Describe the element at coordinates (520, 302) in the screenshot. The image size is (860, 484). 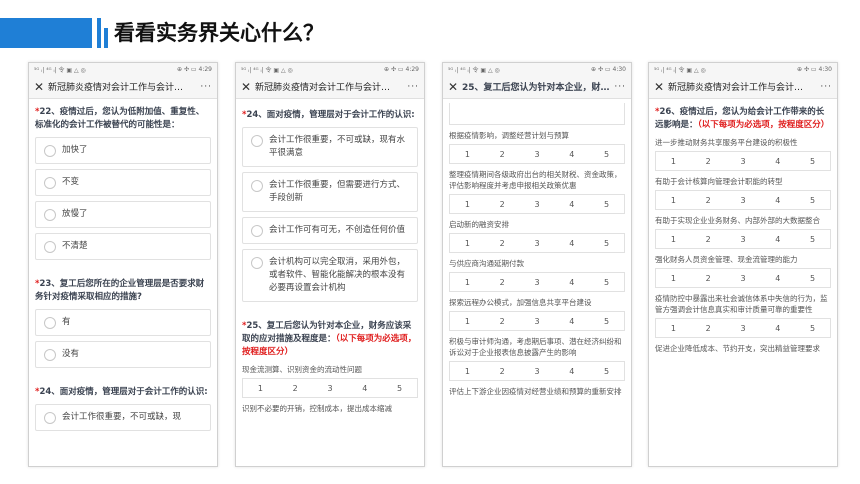
I see `scale-item-label: 探索远程办公模式，加强信息共享平台建设` at that location.